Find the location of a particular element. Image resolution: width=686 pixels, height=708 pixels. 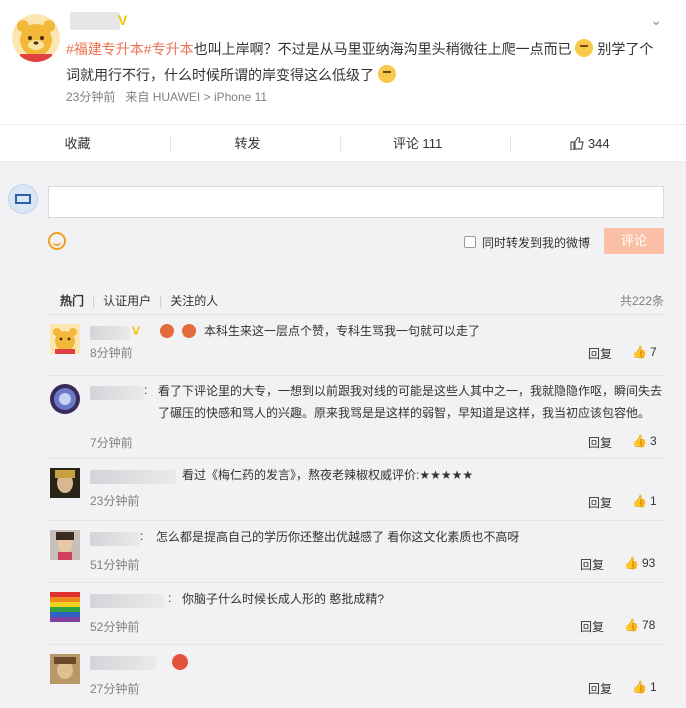

like-button: 344 is located at coordinates (590, 143).